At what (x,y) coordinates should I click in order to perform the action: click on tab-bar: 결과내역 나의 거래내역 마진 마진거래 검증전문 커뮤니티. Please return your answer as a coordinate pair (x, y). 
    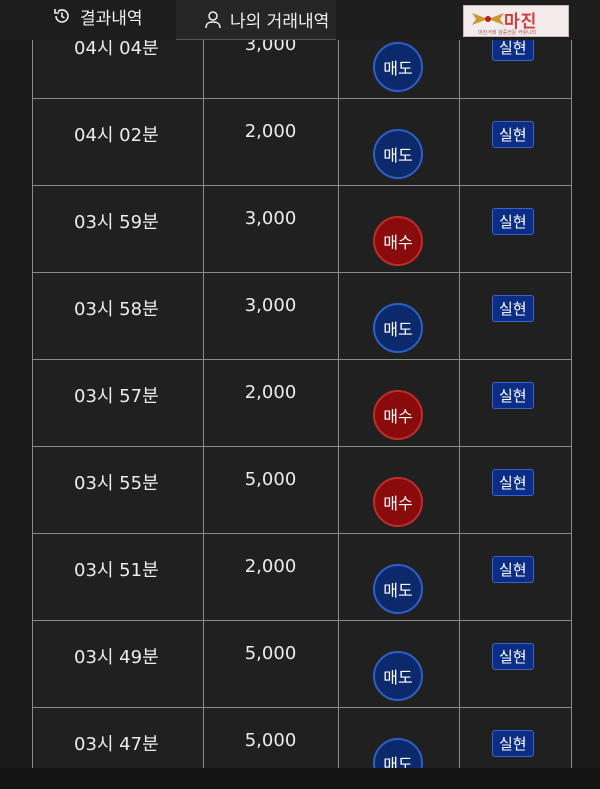
    Looking at the image, I should click on (300, 20).